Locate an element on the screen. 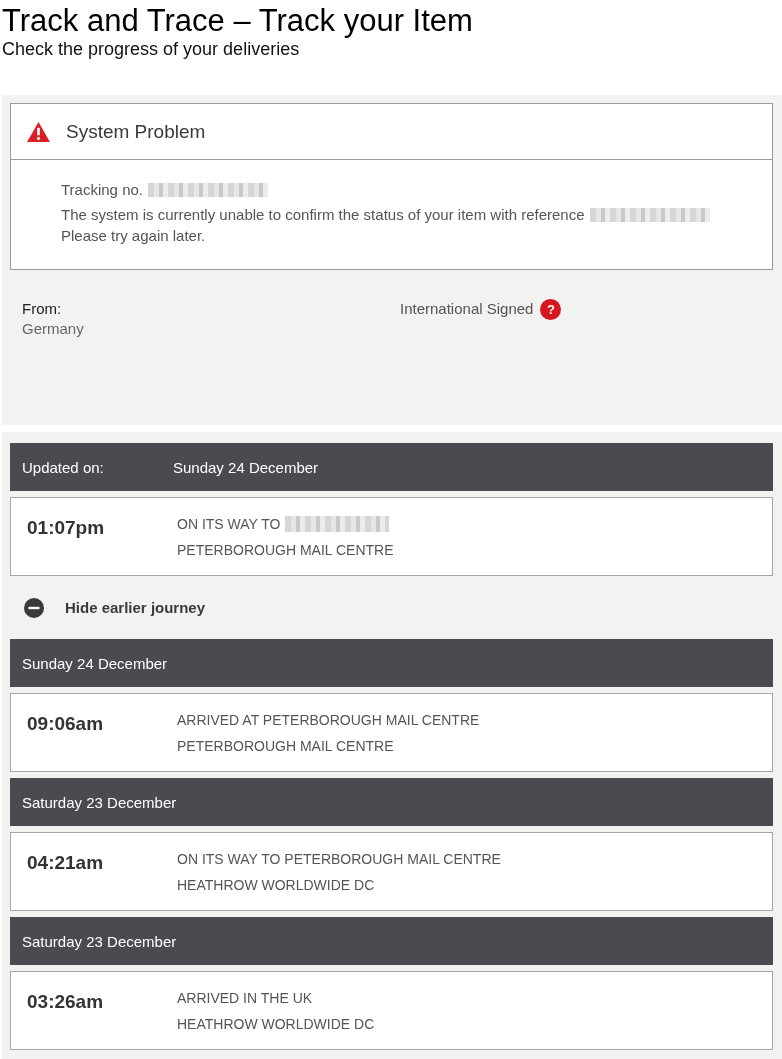 Image resolution: width=782 pixels, height=1059 pixels. alert-text: Please try again later. is located at coordinates (133, 236).